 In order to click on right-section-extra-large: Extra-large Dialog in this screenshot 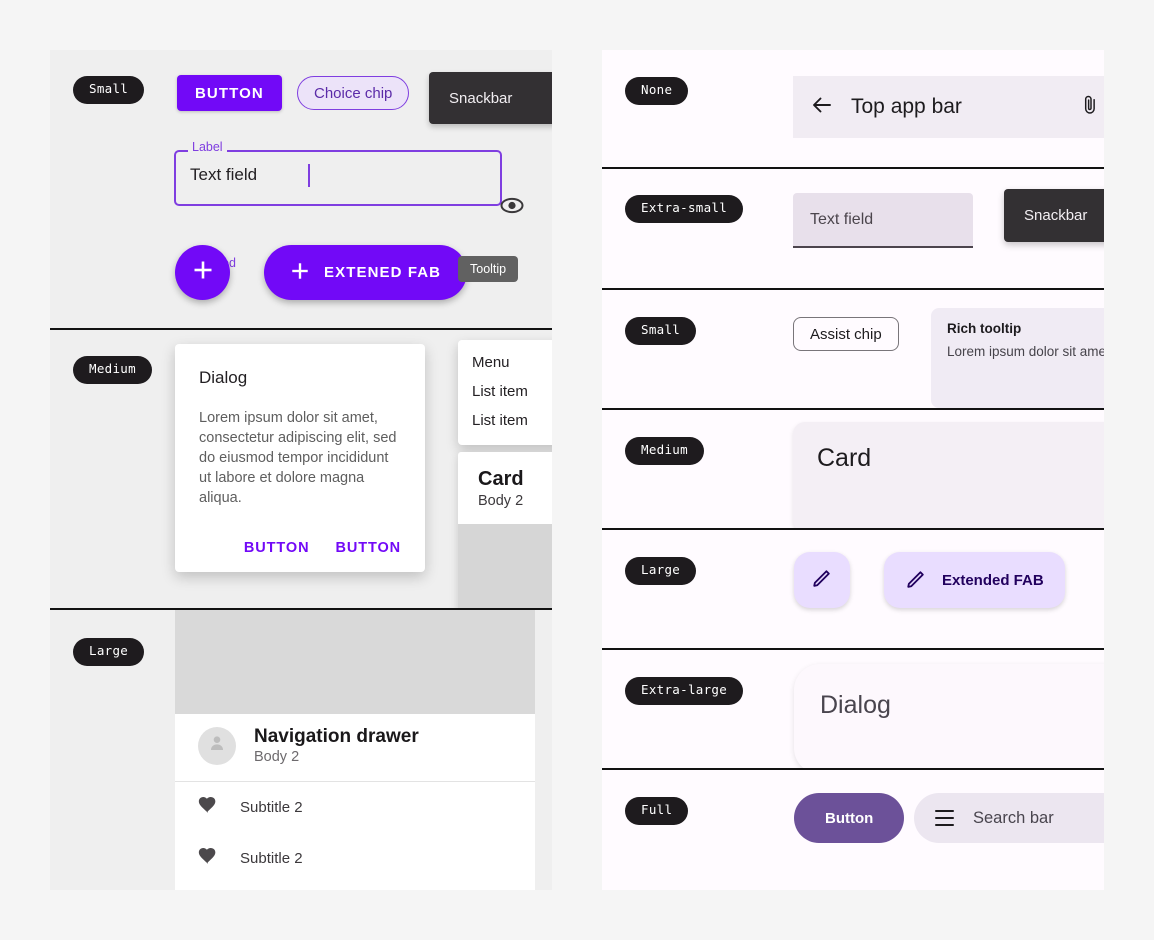, I will do `click(853, 709)`.